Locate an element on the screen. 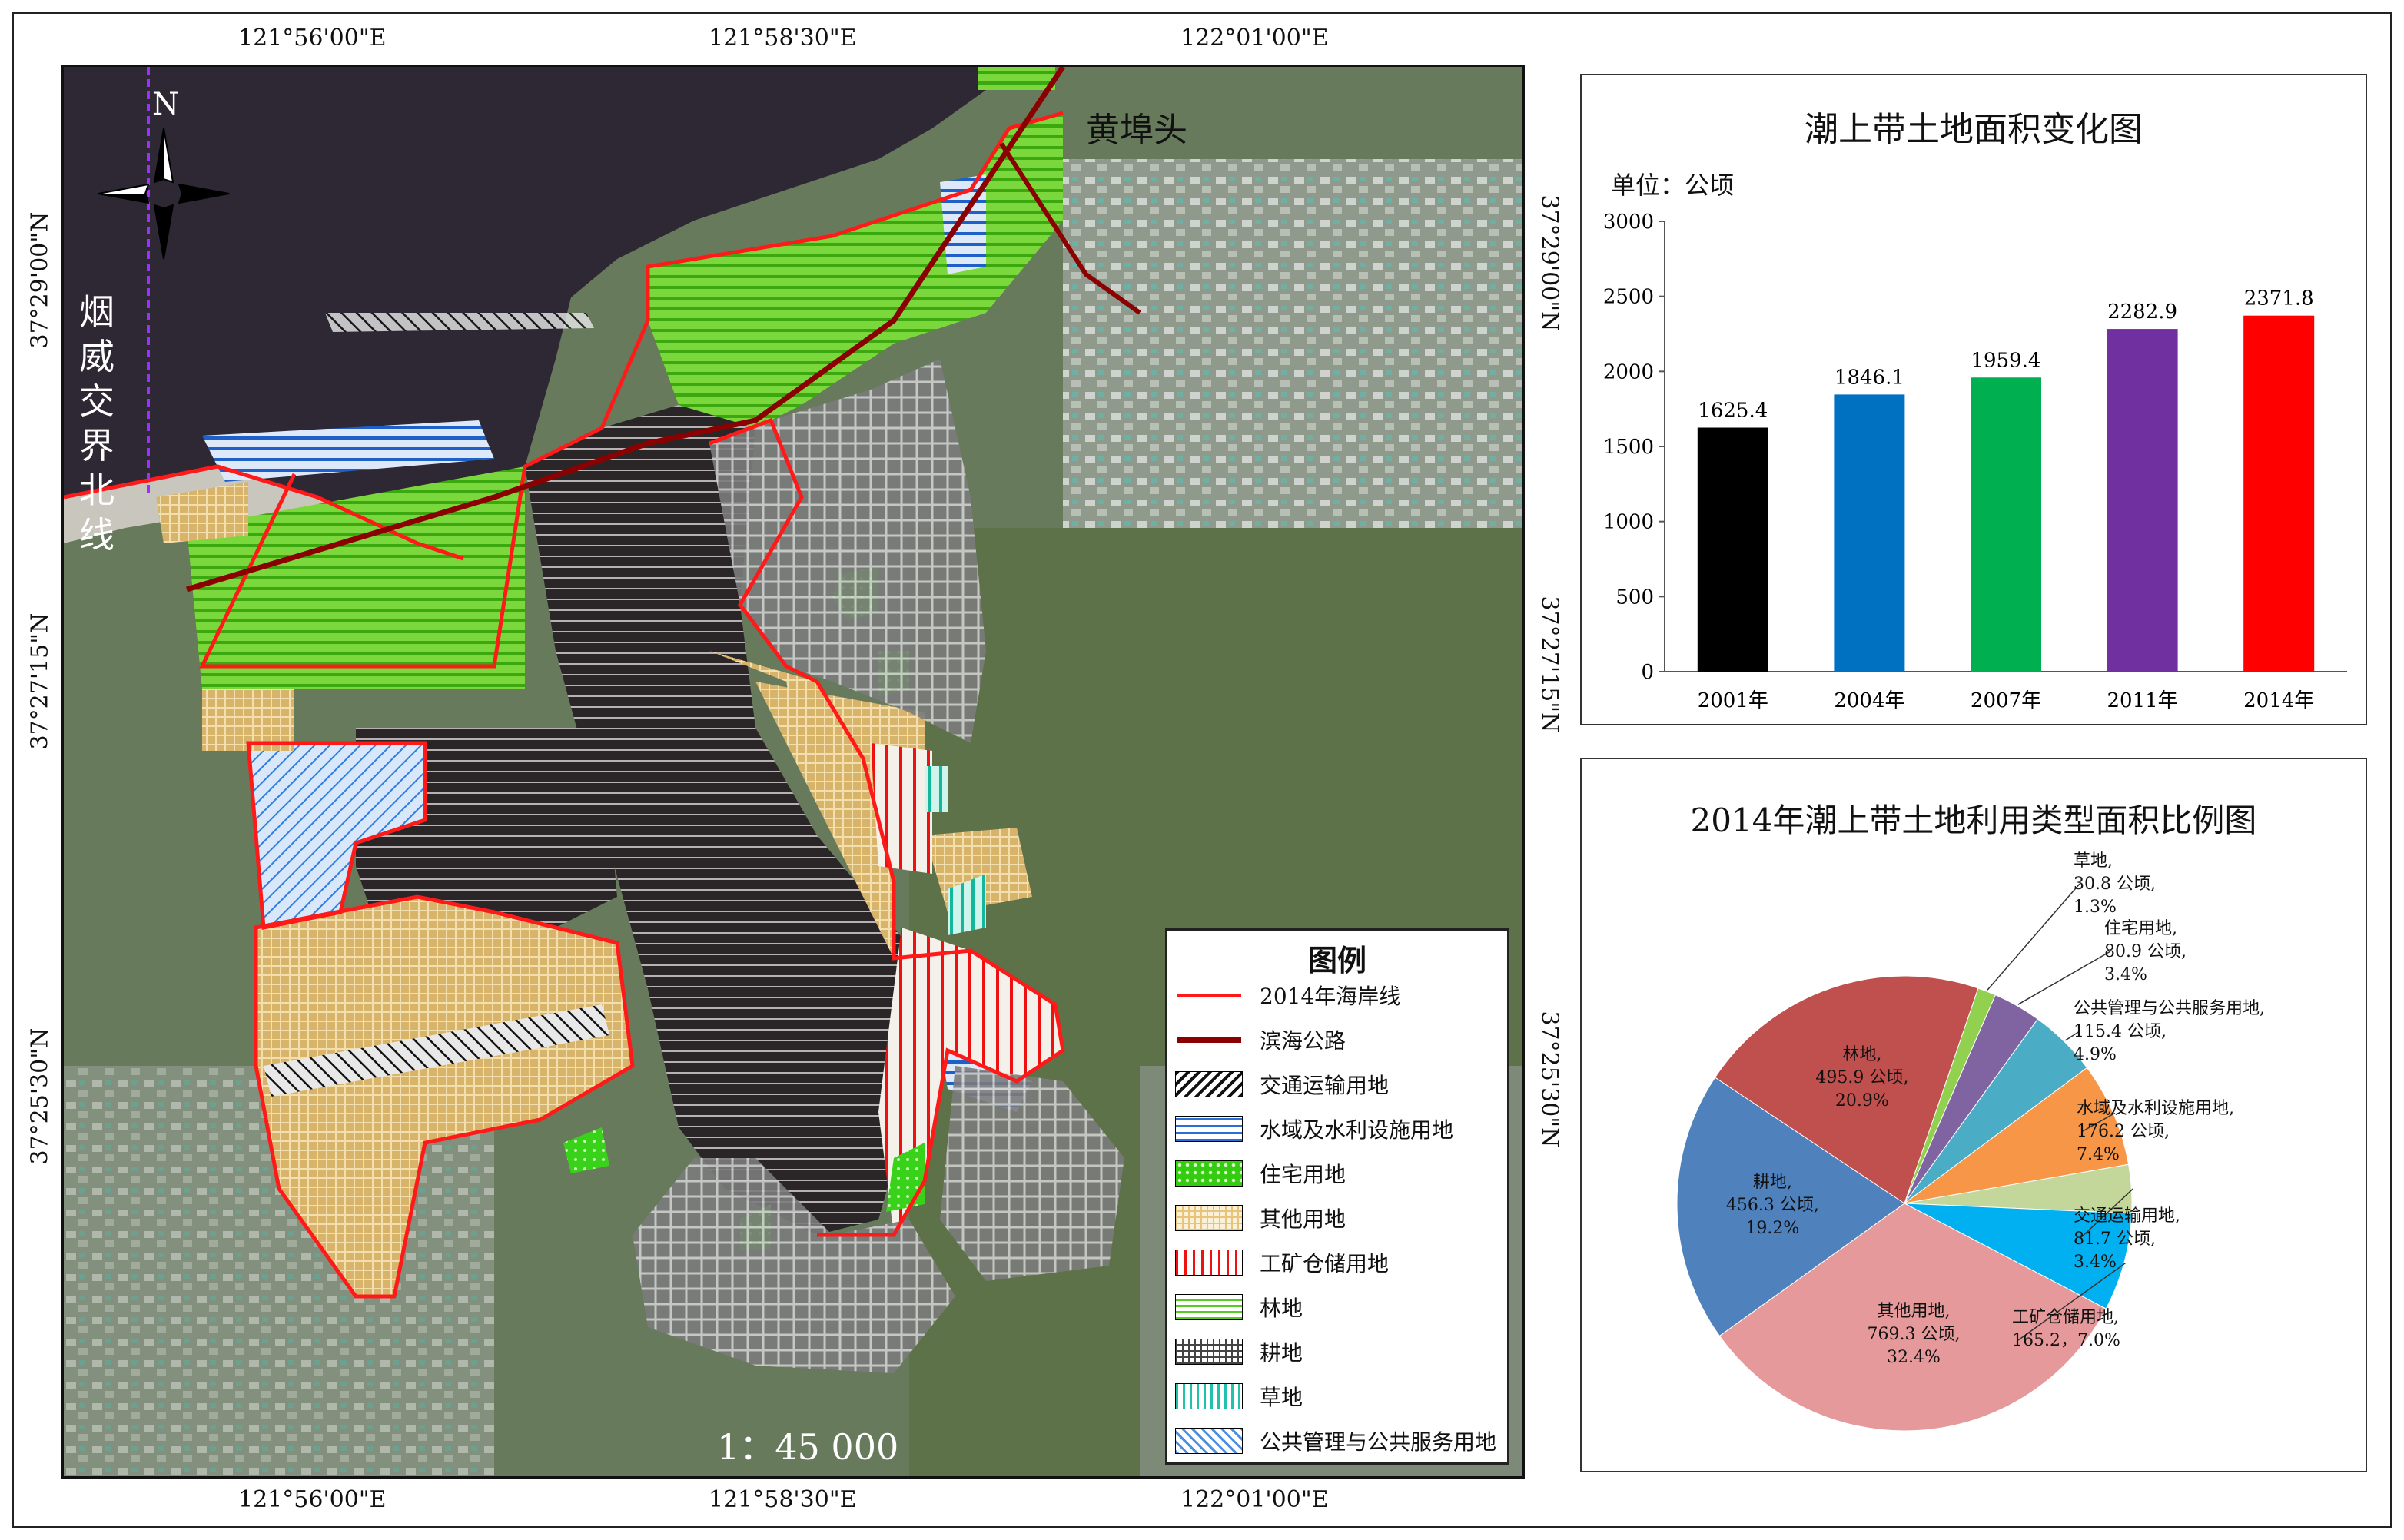  x-tick-label: 2001年 is located at coordinates (1733, 701).